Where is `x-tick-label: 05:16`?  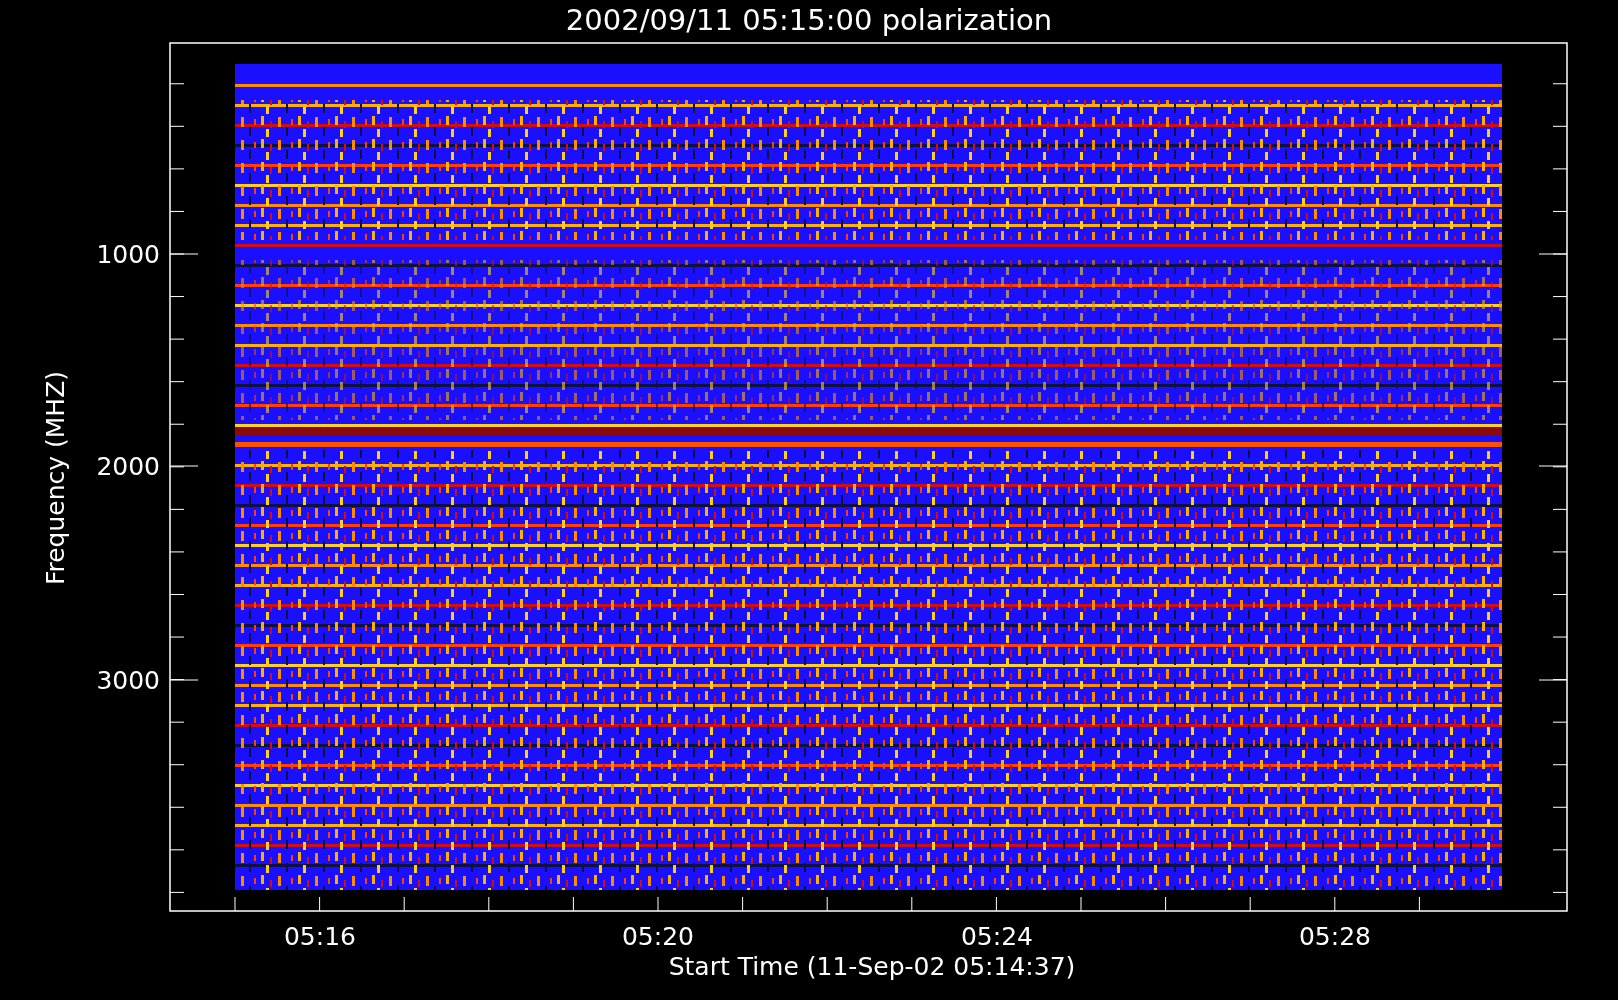 x-tick-label: 05:16 is located at coordinates (320, 936).